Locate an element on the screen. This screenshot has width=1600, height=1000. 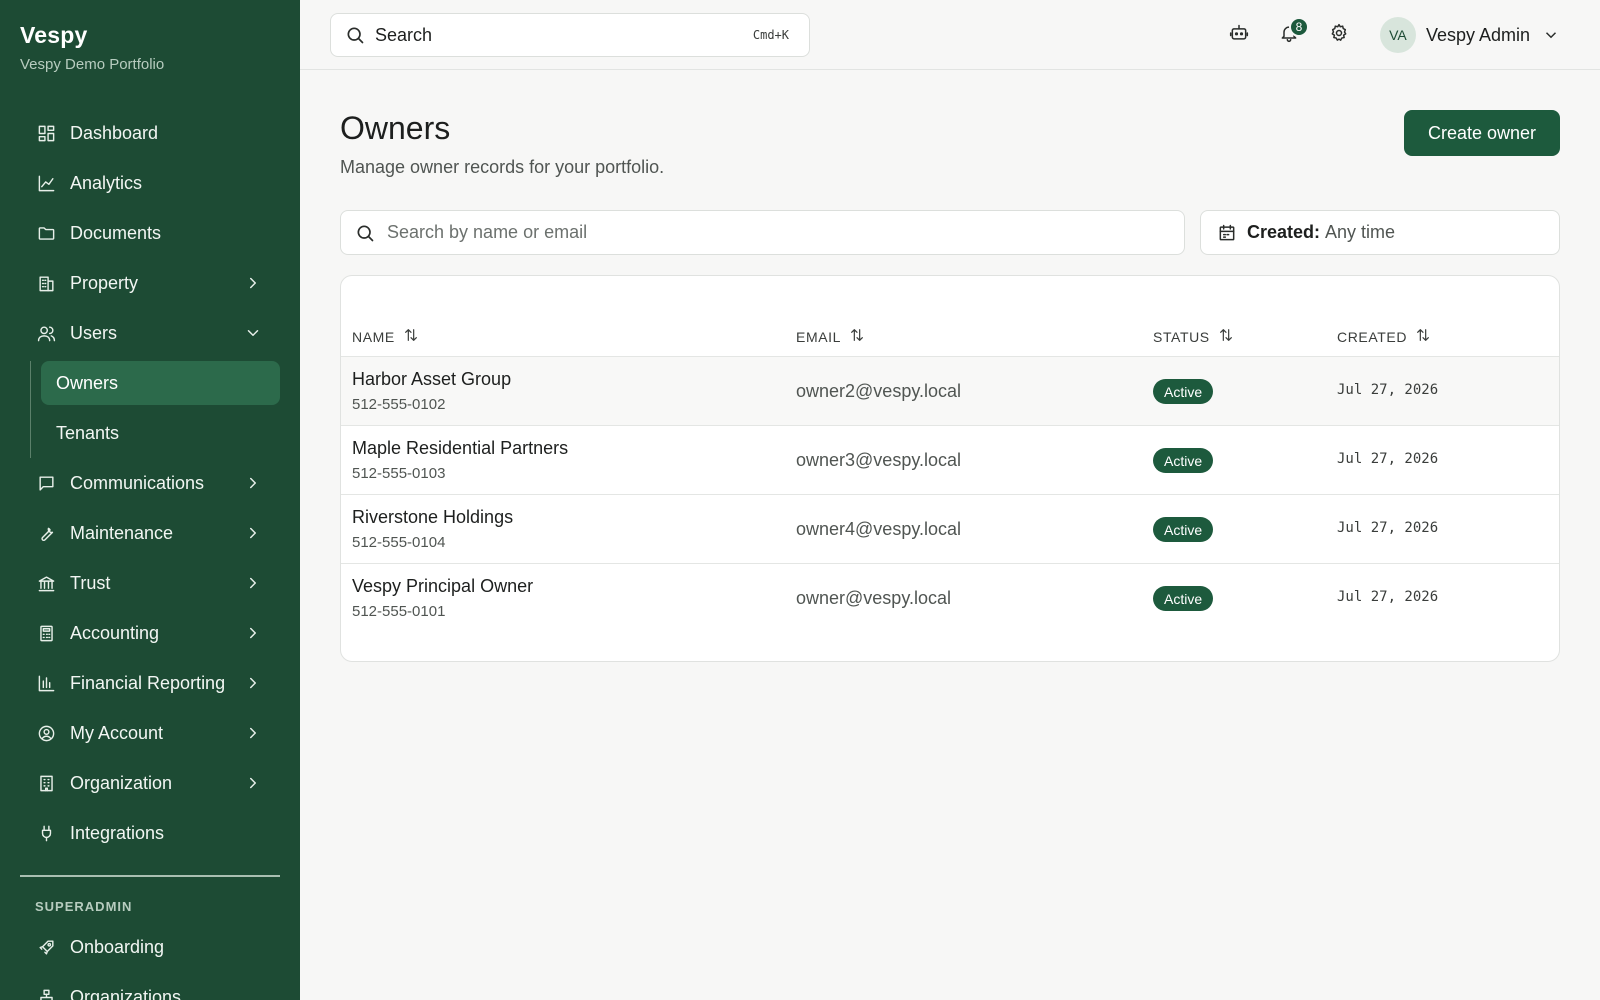
sidebar-item-documents: Documents is located at coordinates (150, 233).